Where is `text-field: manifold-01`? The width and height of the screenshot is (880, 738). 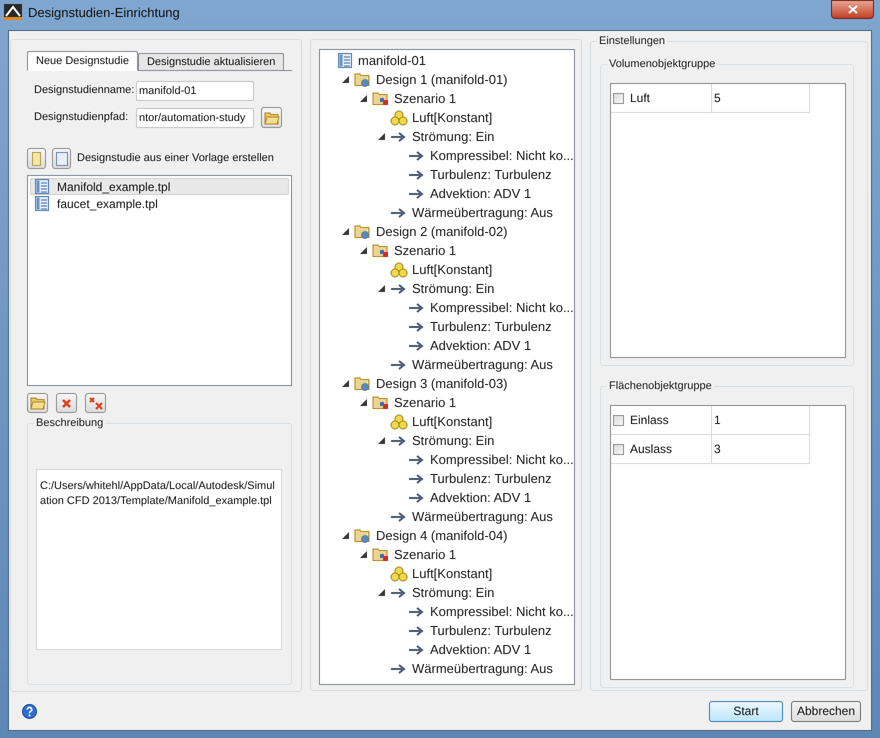 text-field: manifold-01 is located at coordinates (195, 90).